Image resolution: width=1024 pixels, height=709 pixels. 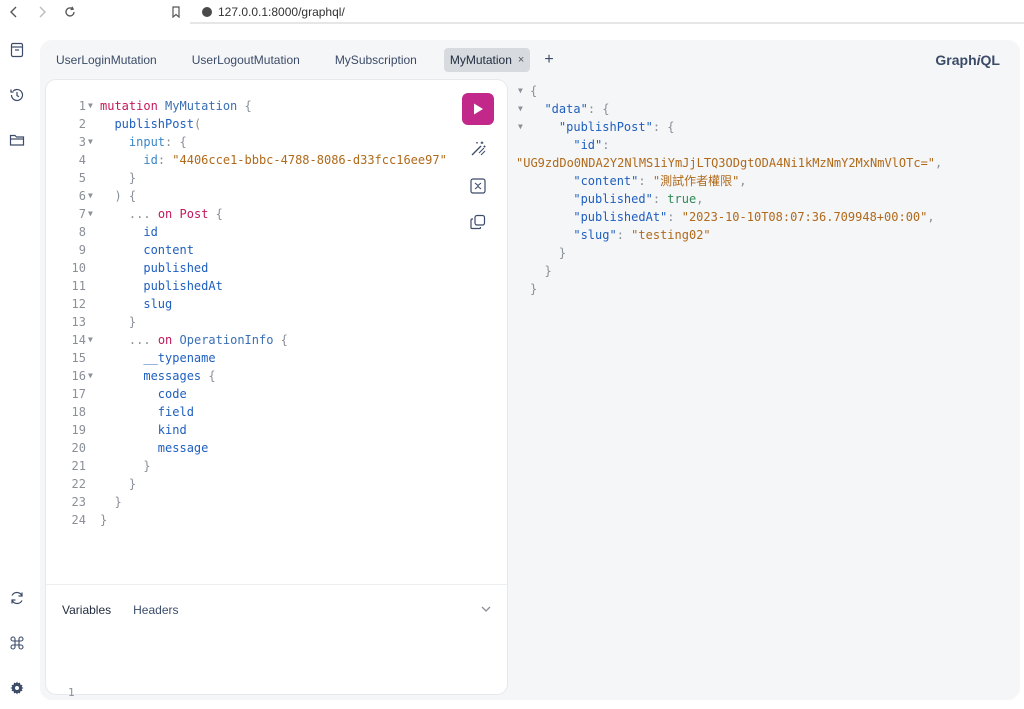 I want to click on code-line: 17 code, so click(x=129, y=394).